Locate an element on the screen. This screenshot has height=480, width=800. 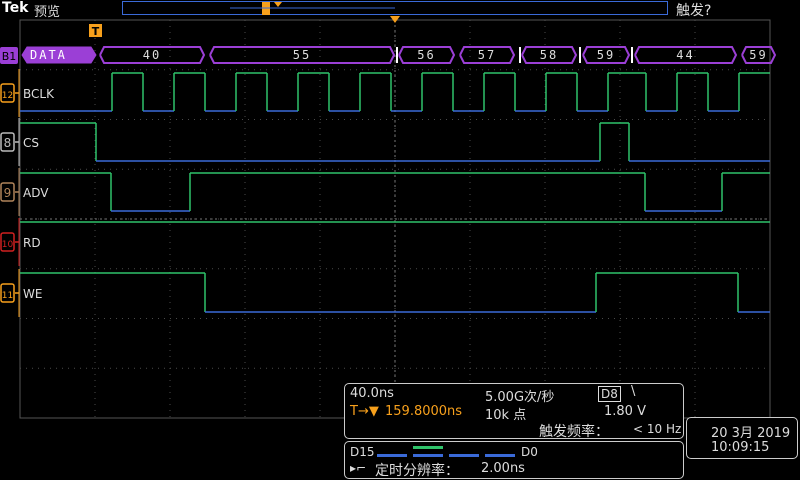
trigger-level-readout: 1.80 V is located at coordinates (625, 411).